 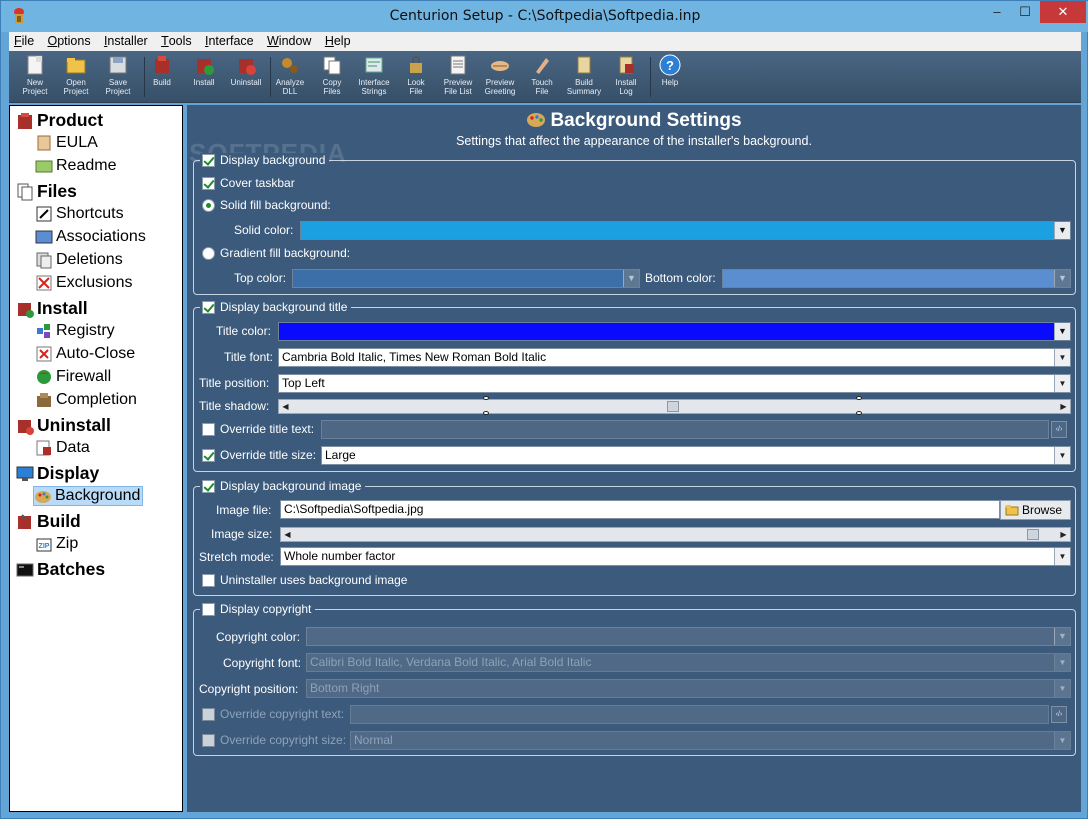 I want to click on copy-files-button: Copy Files, so click(x=332, y=77).